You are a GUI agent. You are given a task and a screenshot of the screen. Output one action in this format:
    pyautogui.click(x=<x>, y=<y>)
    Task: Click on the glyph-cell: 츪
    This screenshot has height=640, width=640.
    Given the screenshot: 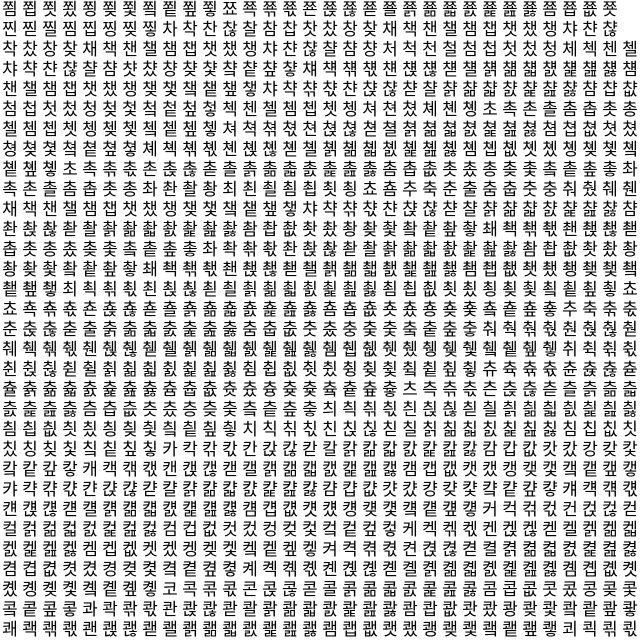 What is the action you would take?
    pyautogui.click(x=610, y=390)
    